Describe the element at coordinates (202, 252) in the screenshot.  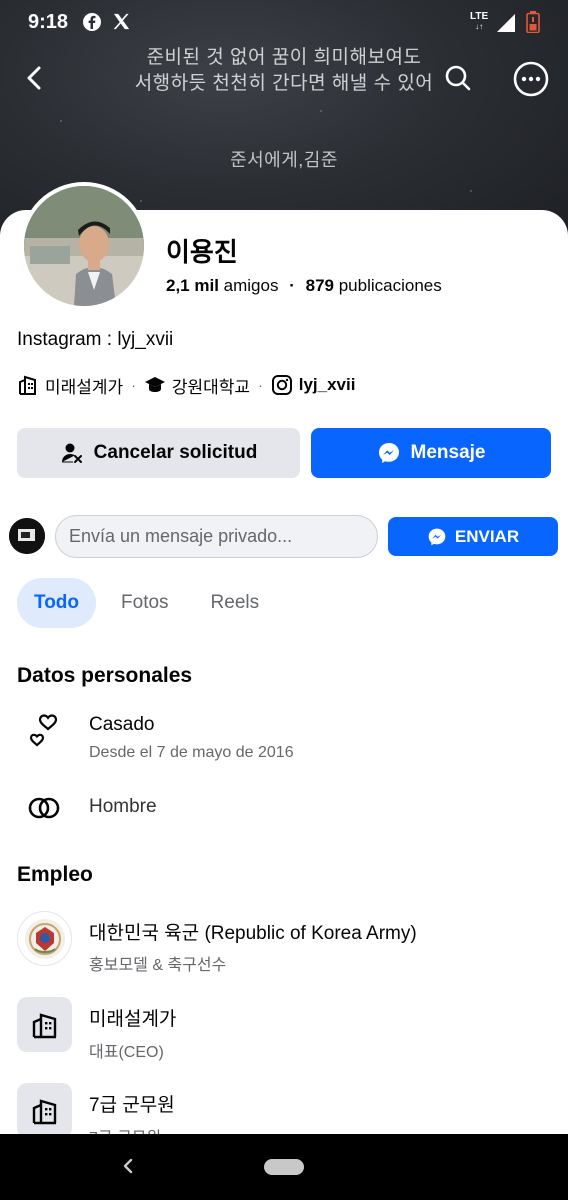
I see `profile-name: 이용진` at that location.